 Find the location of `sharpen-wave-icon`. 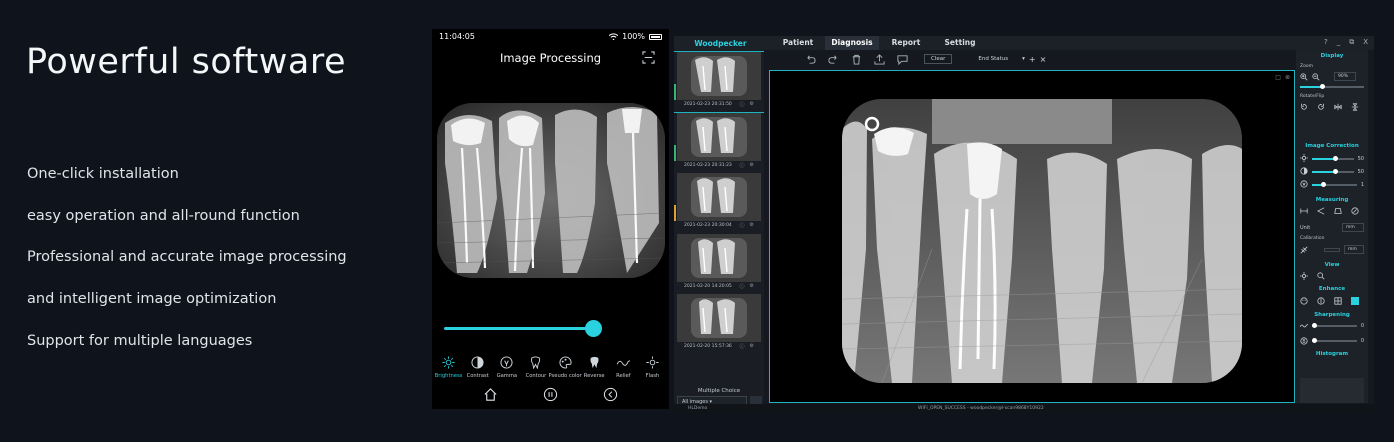

sharpen-wave-icon is located at coordinates (1304, 326).